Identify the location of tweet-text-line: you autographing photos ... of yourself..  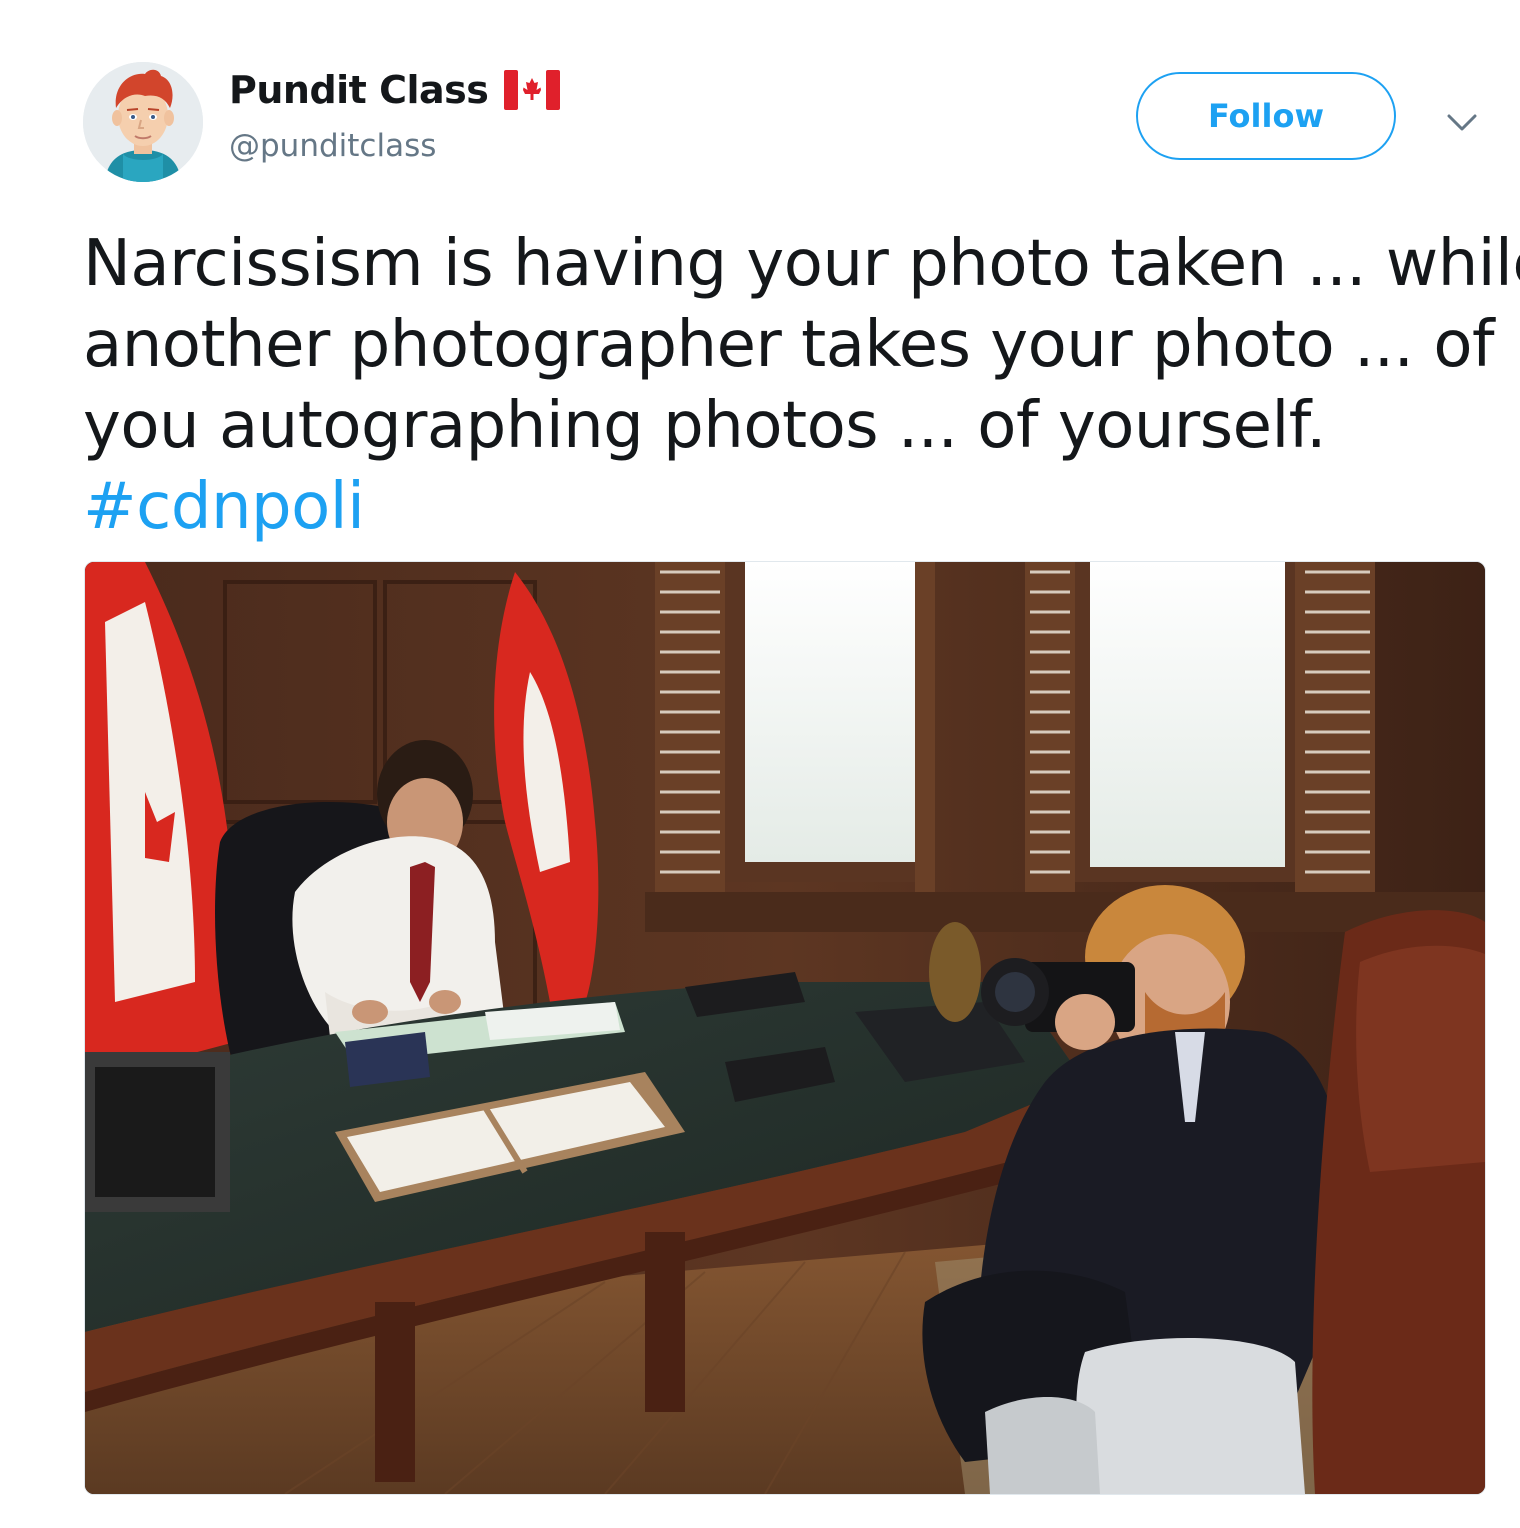
(704, 426).